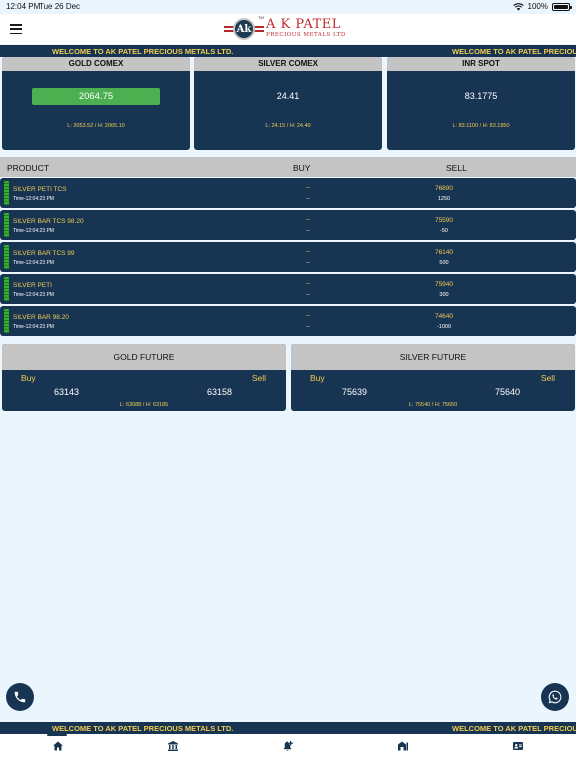  I want to click on product-sell: 75590, so click(444, 220).